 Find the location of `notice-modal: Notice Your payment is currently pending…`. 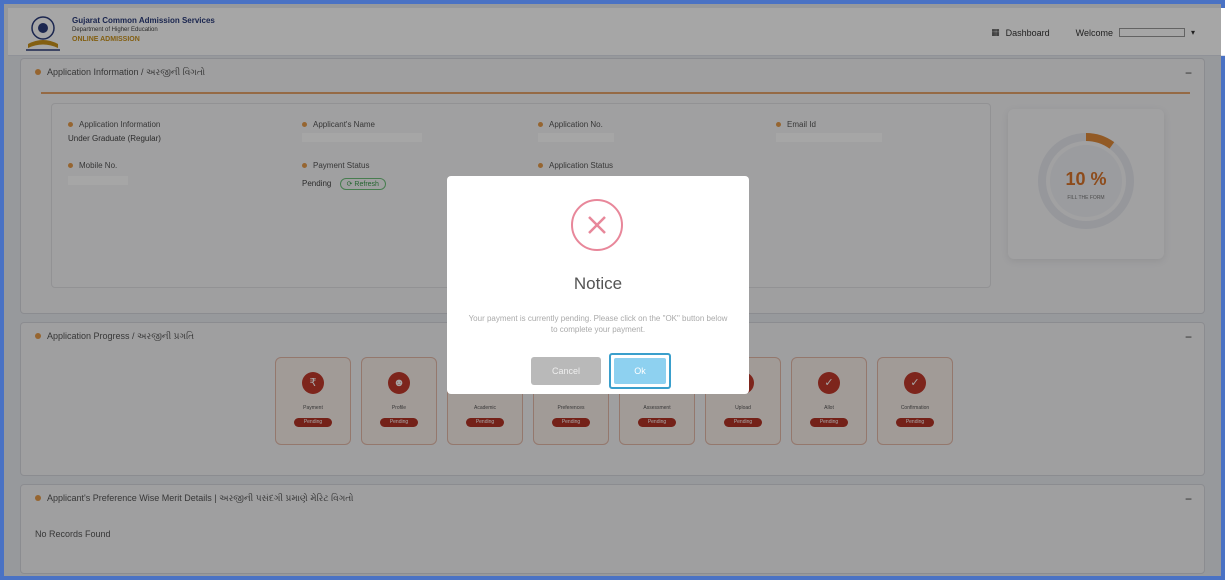

notice-modal: Notice Your payment is currently pending… is located at coordinates (598, 285).